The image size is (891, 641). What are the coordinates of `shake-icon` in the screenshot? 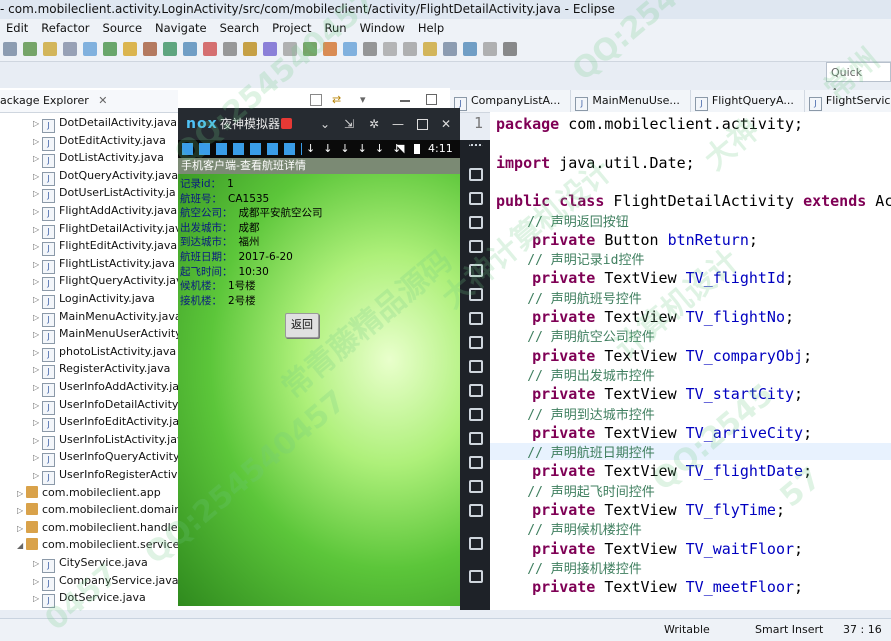 It's located at (476, 366).